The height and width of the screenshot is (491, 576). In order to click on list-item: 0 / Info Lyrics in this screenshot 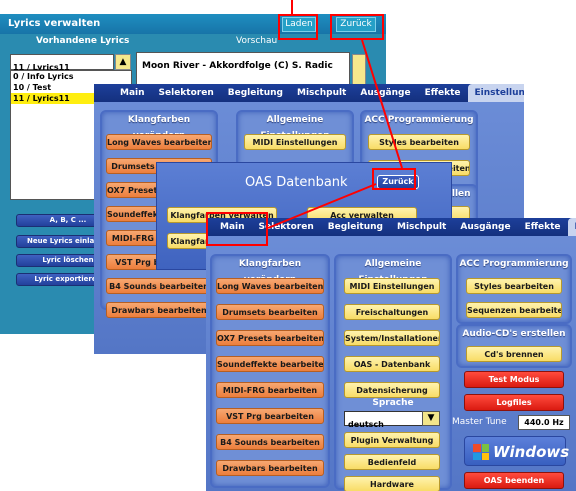, I will do `click(71, 76)`.